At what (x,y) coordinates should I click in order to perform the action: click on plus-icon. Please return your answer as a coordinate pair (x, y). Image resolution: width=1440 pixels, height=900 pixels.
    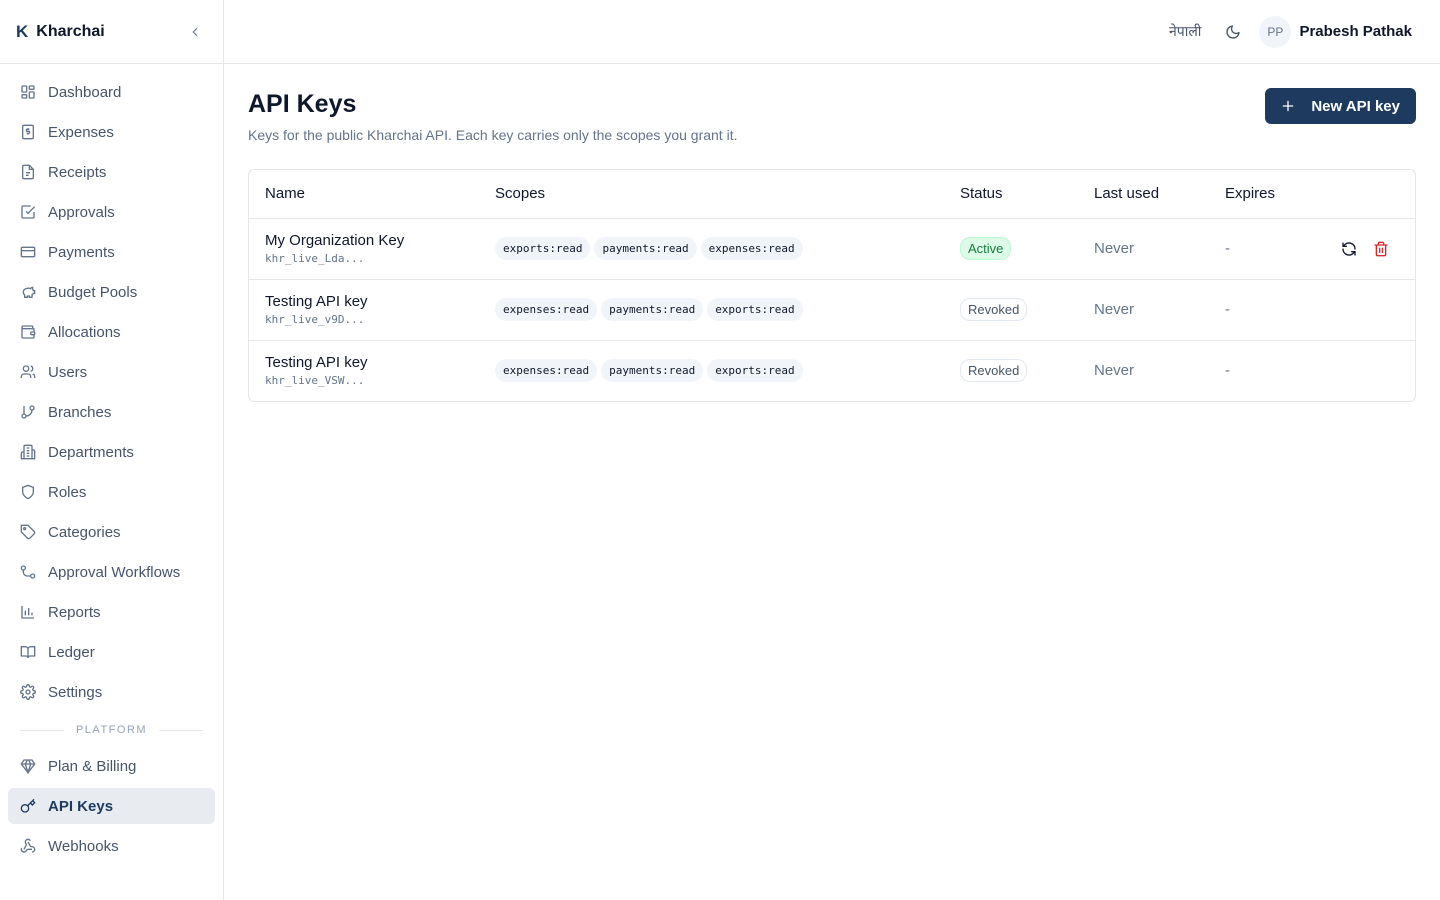
    Looking at the image, I should click on (1288, 106).